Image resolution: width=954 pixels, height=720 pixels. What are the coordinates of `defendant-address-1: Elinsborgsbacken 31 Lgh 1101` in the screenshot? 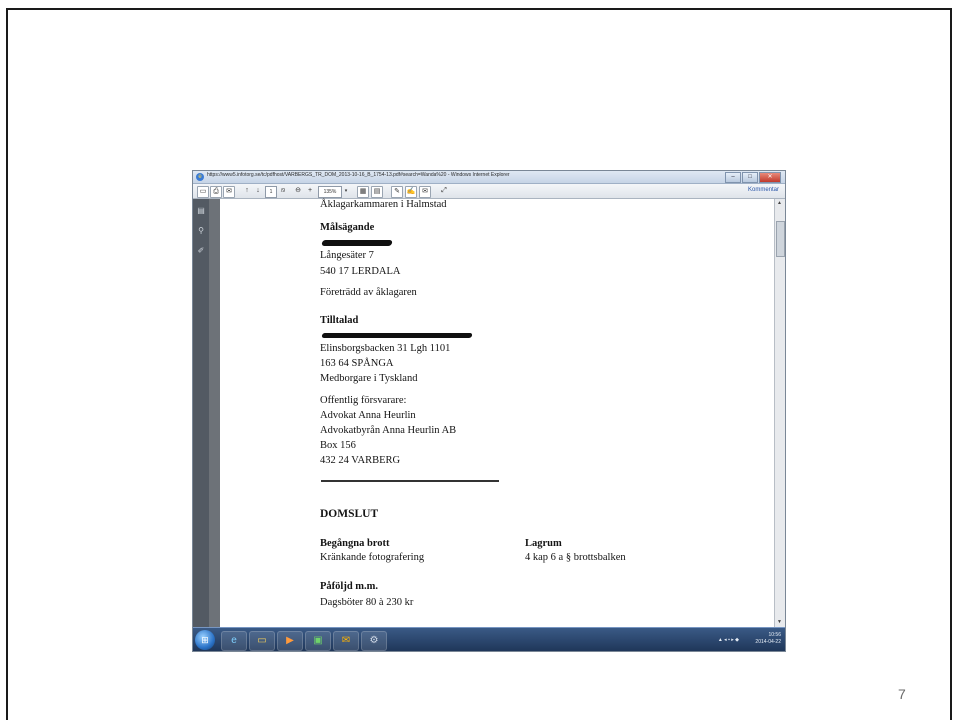 It's located at (385, 348).